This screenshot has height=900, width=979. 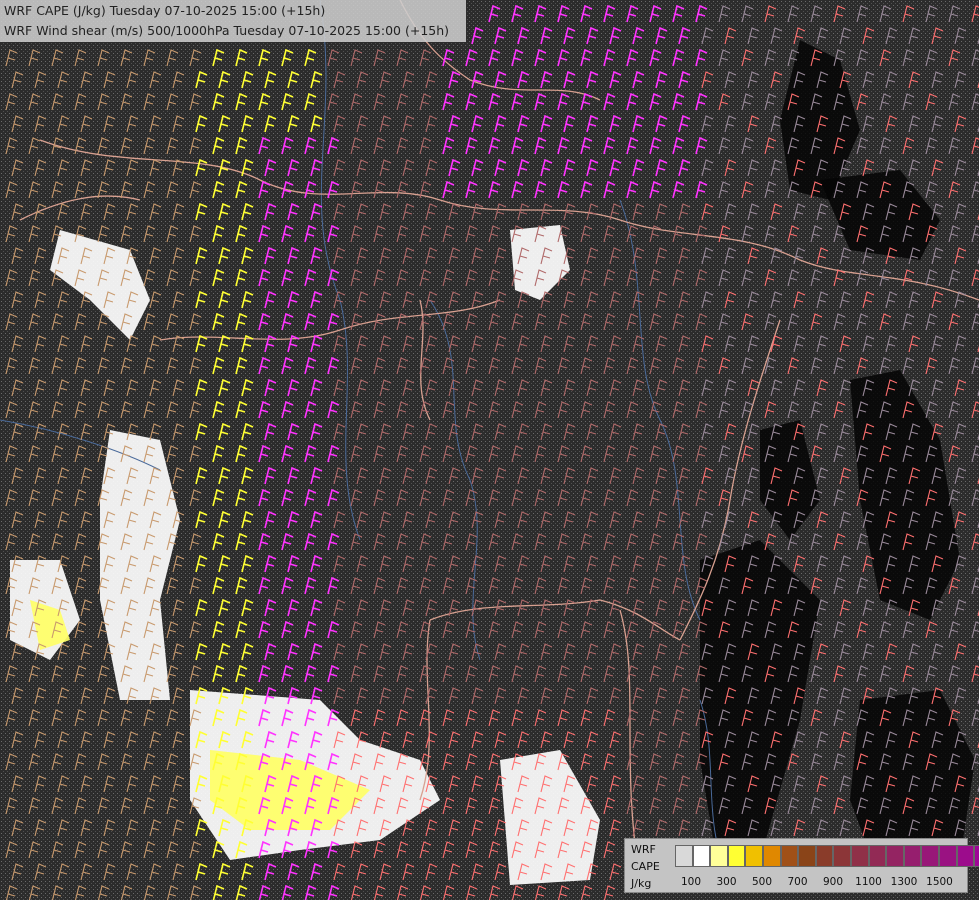 I want to click on legend-tick-label: 1100, so click(x=868, y=882).